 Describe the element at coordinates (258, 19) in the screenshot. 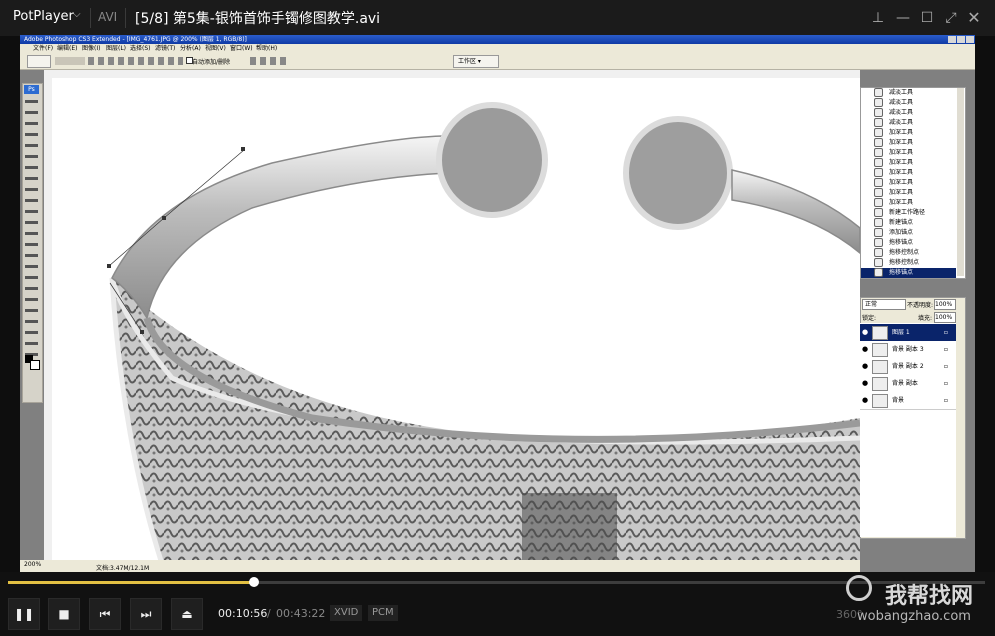

I see `file-title: [5/8] 第5集-银饰首饰手镯修图教学.avi` at that location.